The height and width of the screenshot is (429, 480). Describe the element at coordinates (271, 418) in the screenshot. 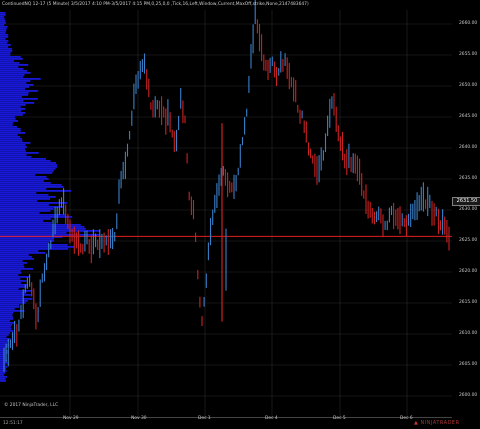

I see `time-tick-label: Dec 4` at that location.